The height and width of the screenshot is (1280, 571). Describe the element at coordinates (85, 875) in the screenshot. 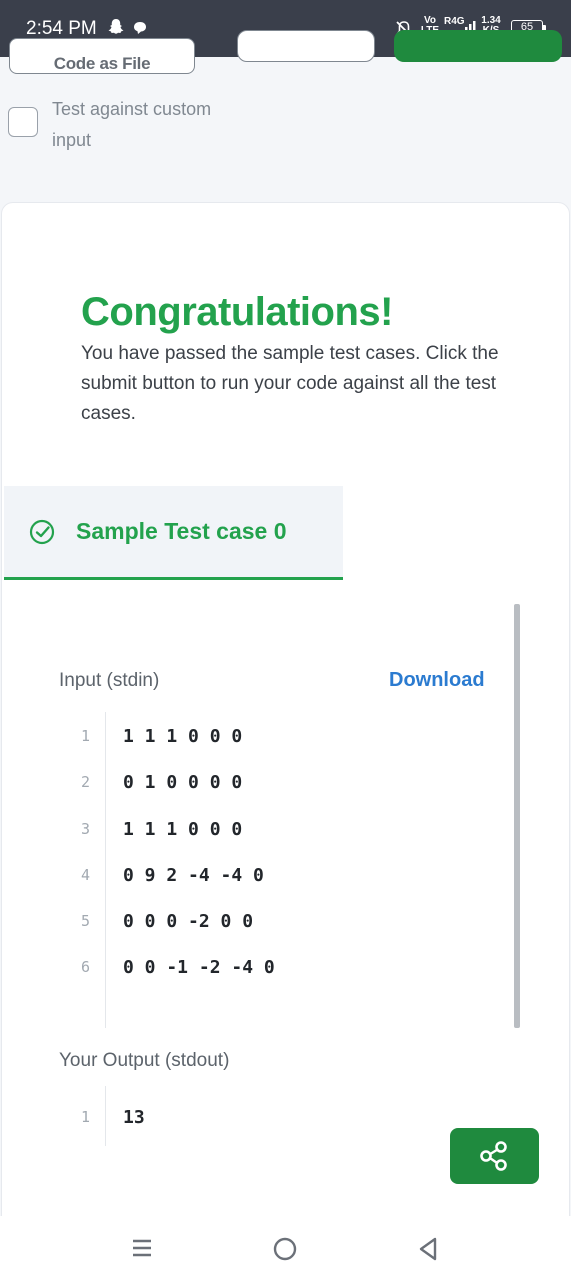

I see `line-number: 4` at that location.